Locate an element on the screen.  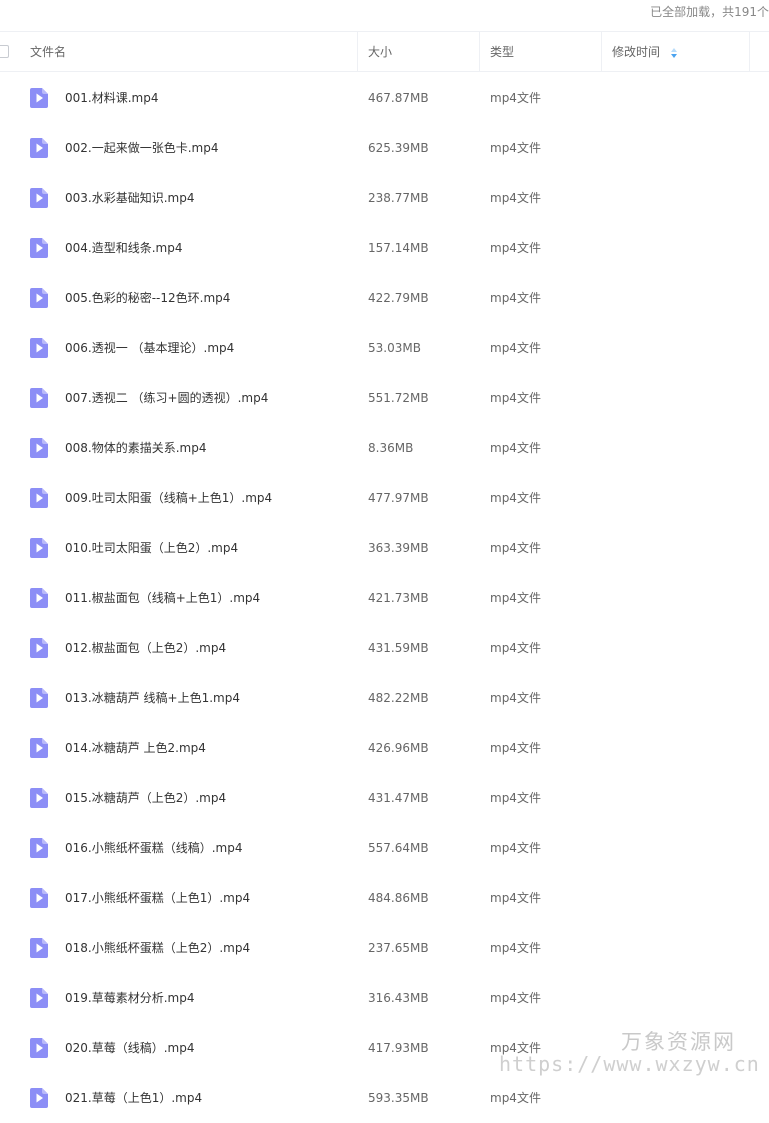
column-header-modified: 修改时间 is located at coordinates (636, 51).